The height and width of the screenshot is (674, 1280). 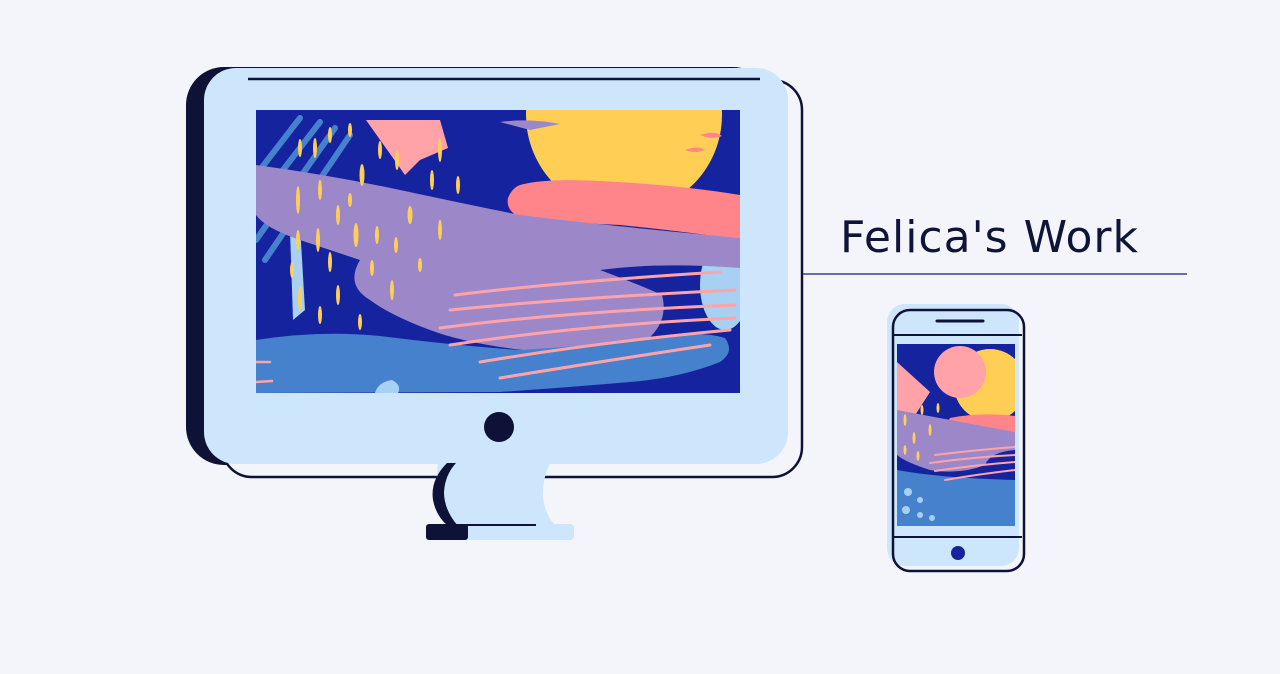 I want to click on page-title: Felica's Work, so click(x=989, y=237).